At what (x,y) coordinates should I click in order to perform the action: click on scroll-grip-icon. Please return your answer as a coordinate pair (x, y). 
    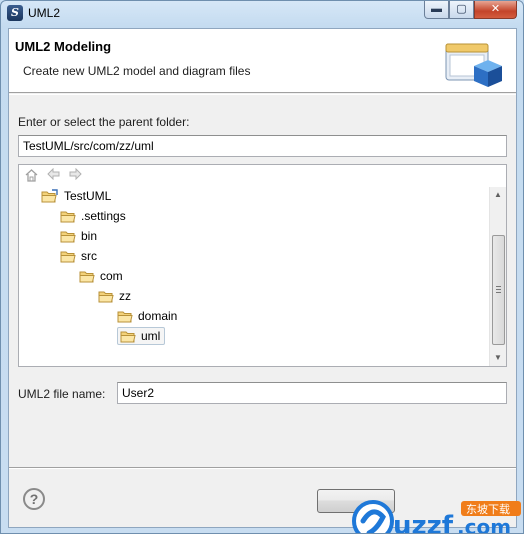
    Looking at the image, I should click on (498, 289).